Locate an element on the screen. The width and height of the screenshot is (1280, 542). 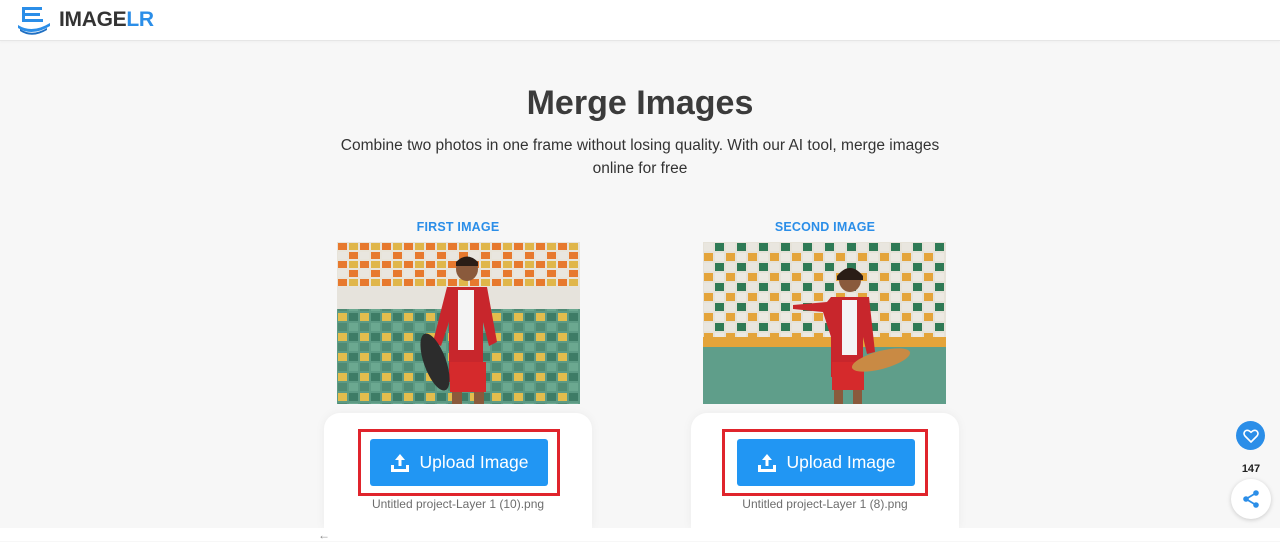
logo-link: IMAGELR is located at coordinates (85, 20).